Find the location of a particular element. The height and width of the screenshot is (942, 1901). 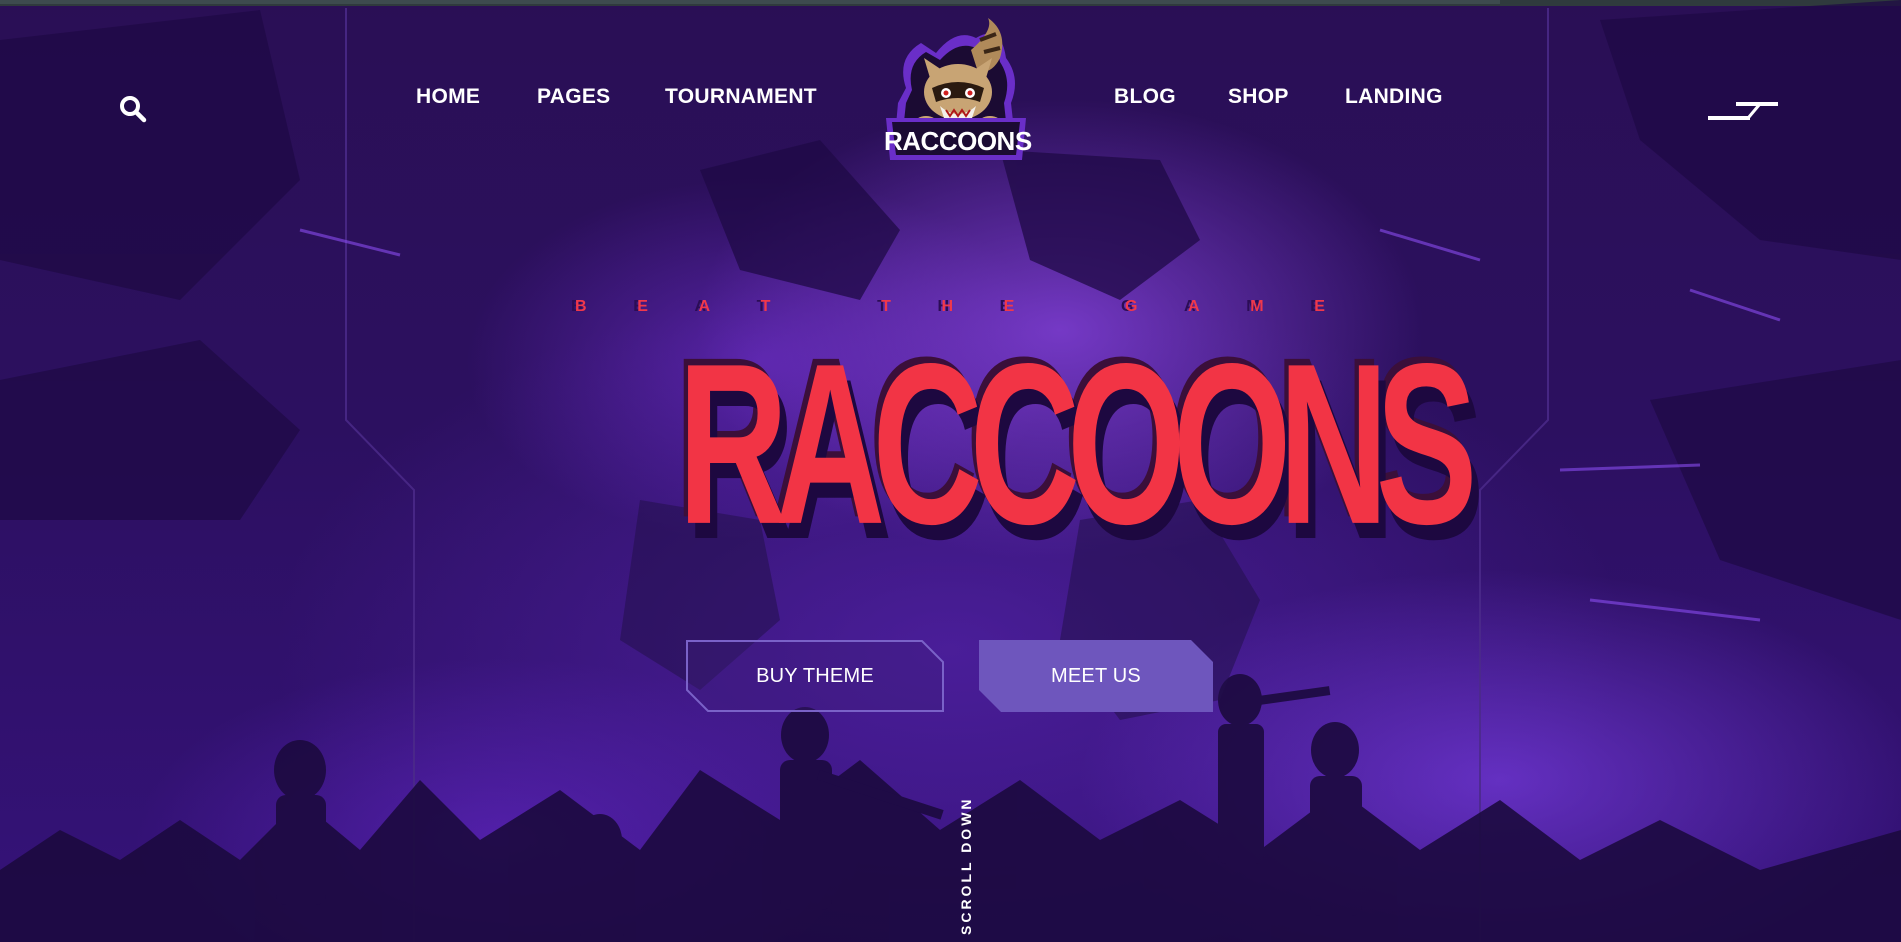

menu-toggle-button is located at coordinates (1743, 112).